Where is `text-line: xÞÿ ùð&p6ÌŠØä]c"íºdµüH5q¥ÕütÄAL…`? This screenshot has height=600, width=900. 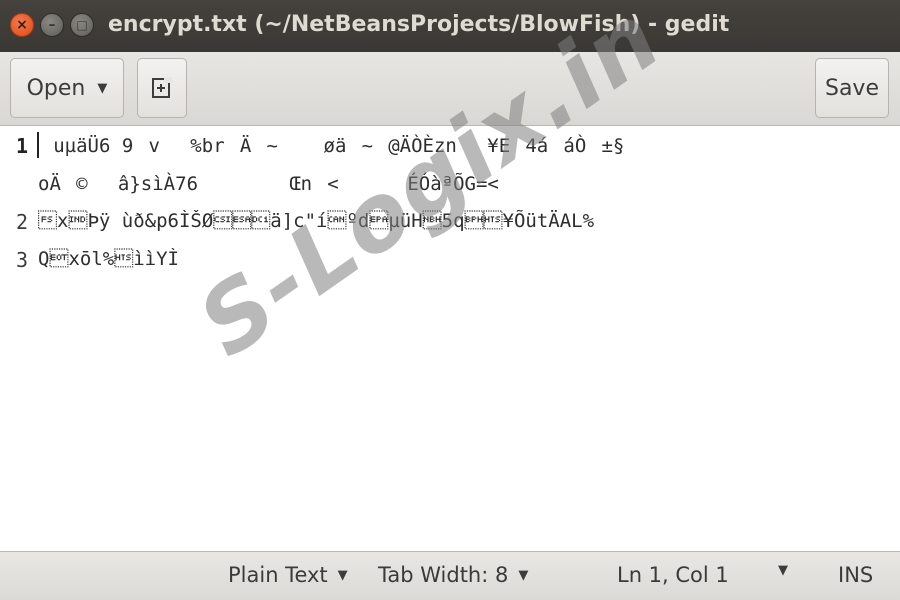 text-line: xÞÿ ùð&p6ÌŠØä]c"íºdµüH5q¥ÕütÄAL… is located at coordinates (450, 221).